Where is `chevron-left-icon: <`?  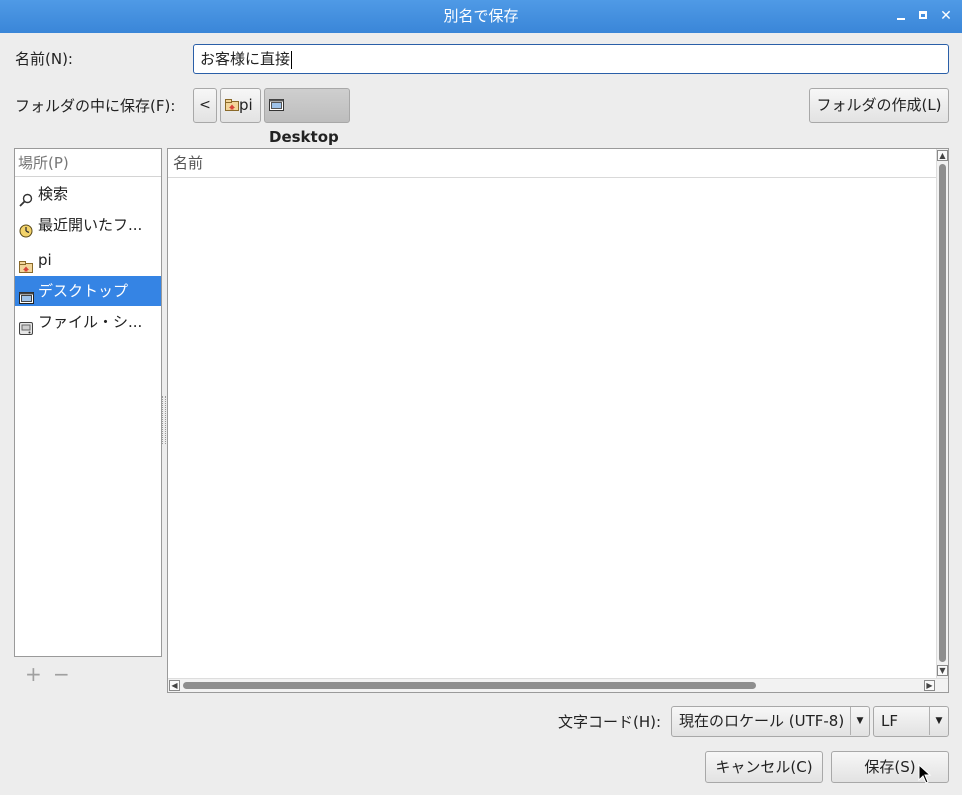 chevron-left-icon: < is located at coordinates (205, 105).